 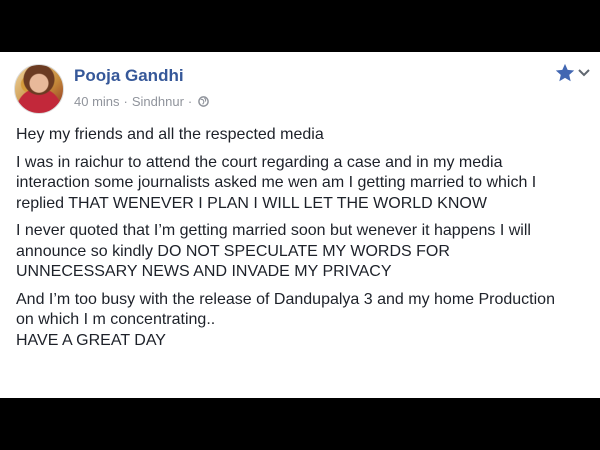 I want to click on post-time: 40 mins, so click(x=97, y=101).